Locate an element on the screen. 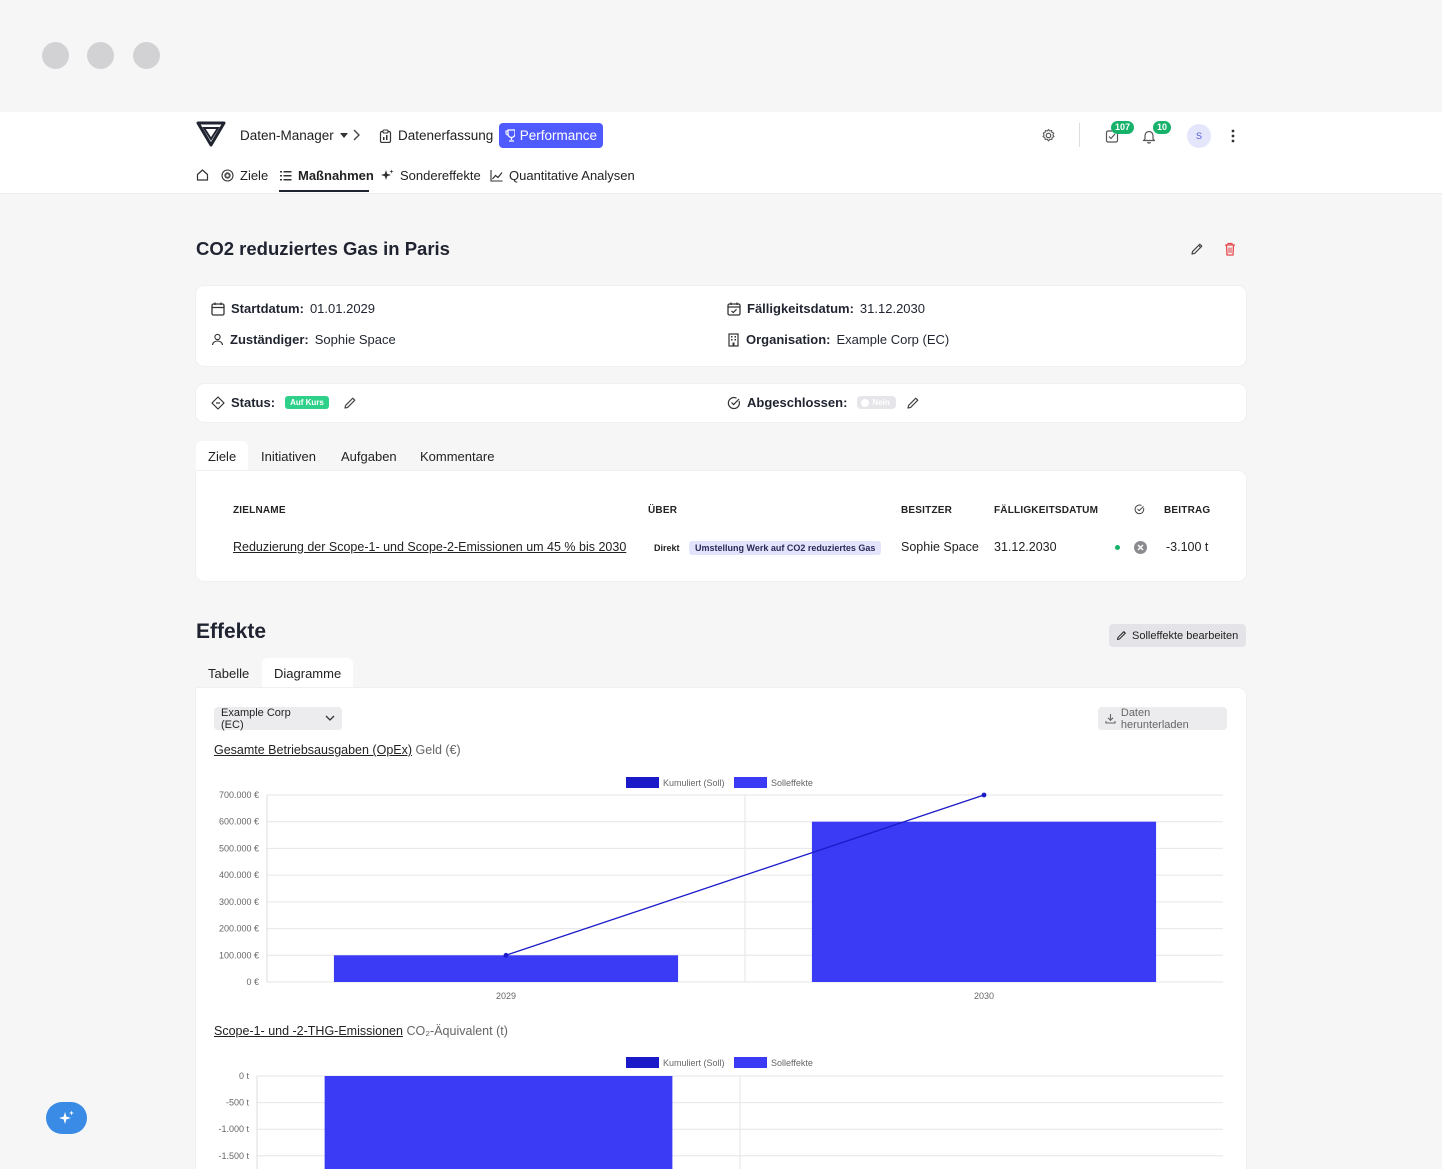 The width and height of the screenshot is (1442, 1169). organisation-select: Example Corp (EC) is located at coordinates (278, 718).